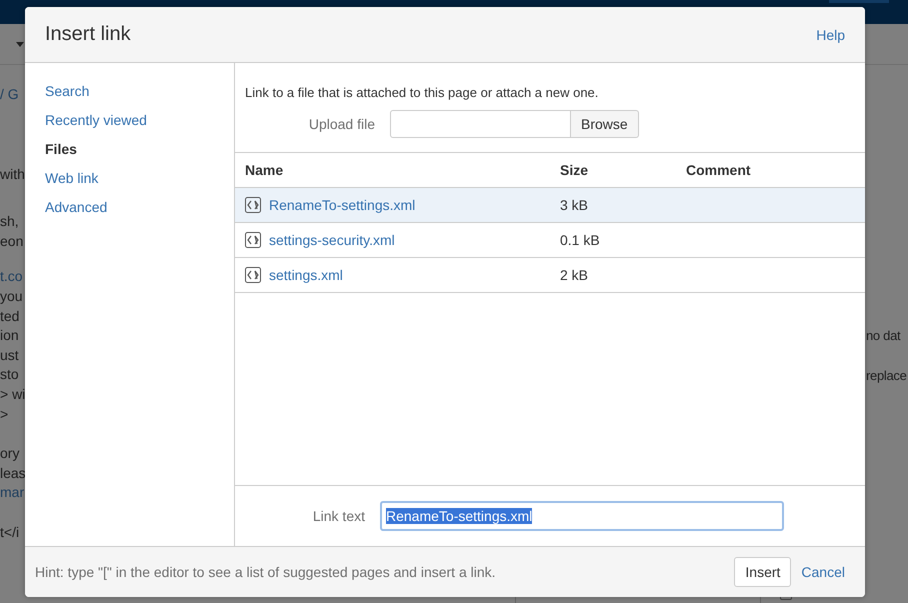 The image size is (908, 603). I want to click on page-text: sto, so click(10, 374).